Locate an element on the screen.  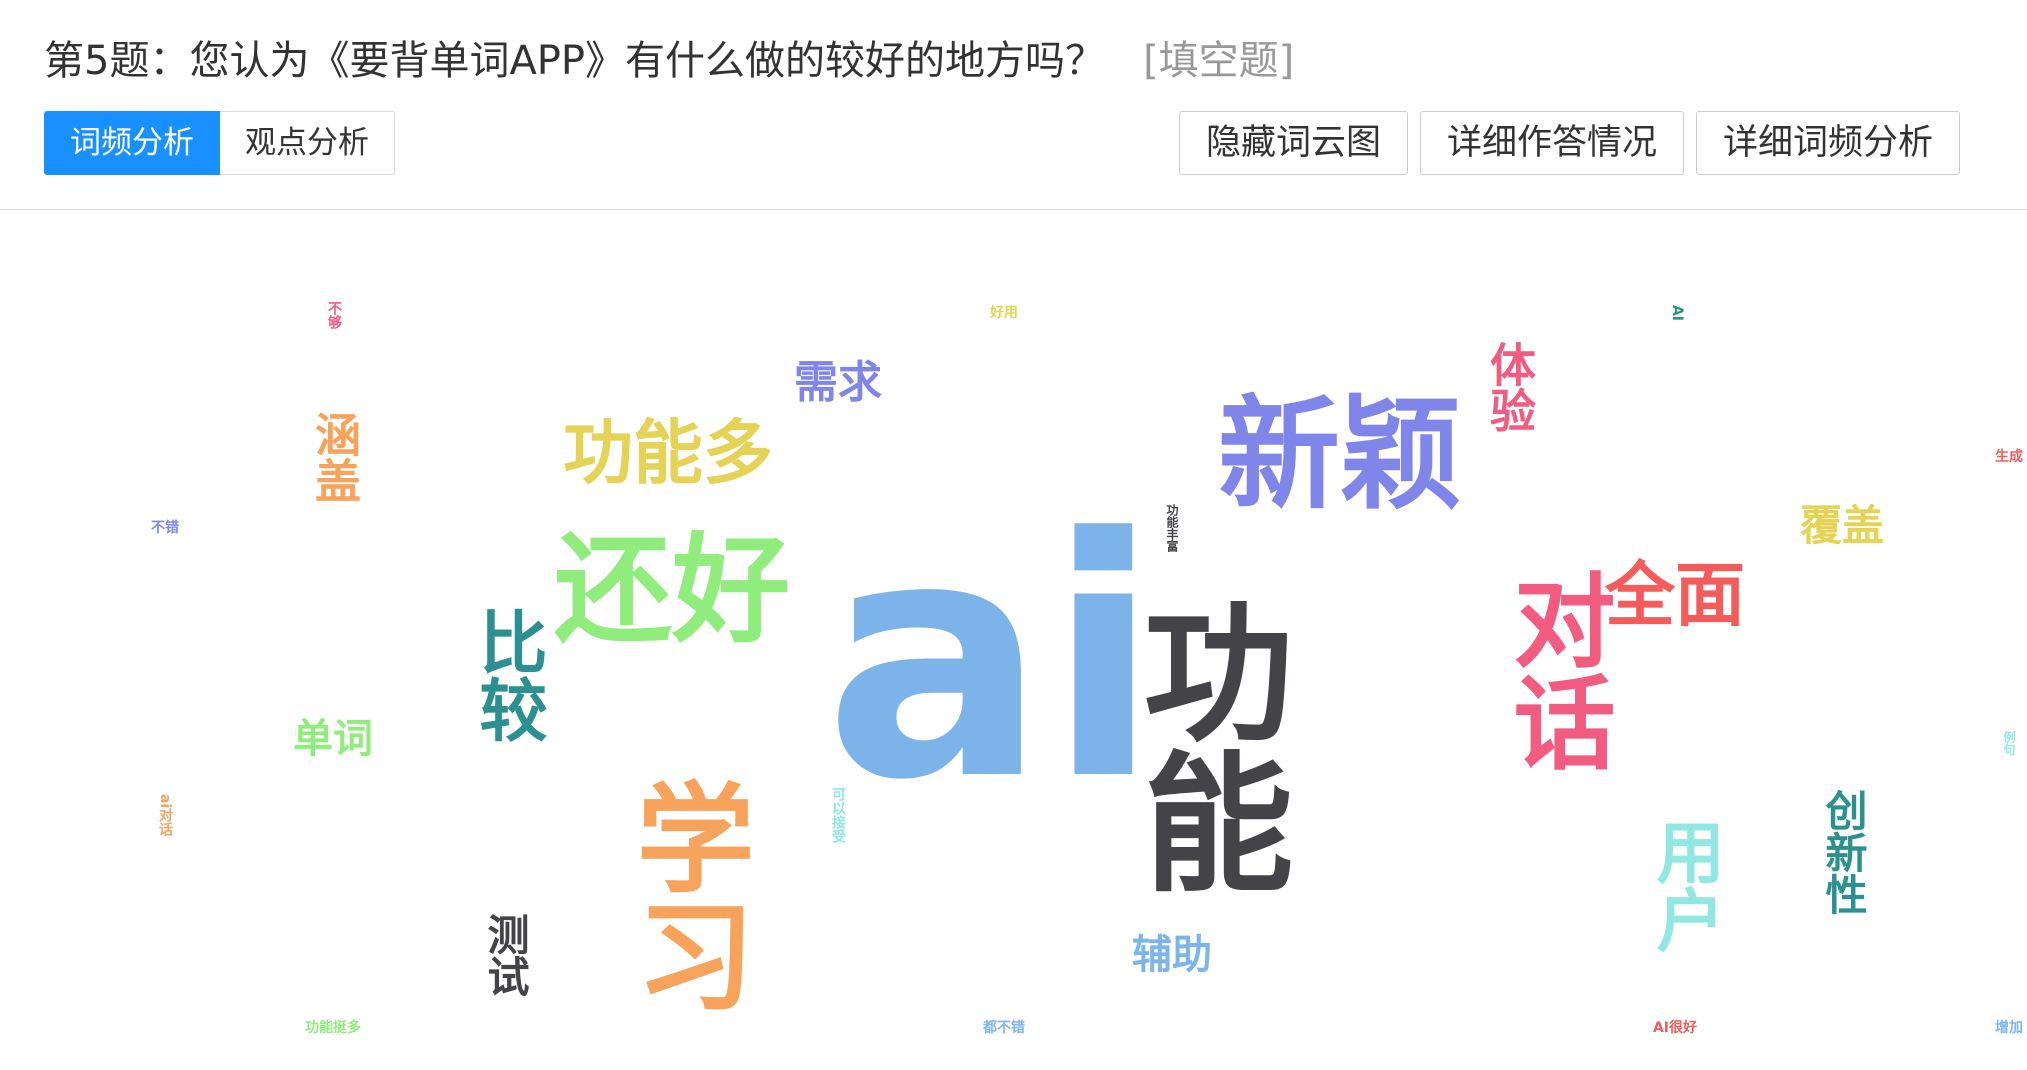
cloud-word: ai is located at coordinates (992, 660).